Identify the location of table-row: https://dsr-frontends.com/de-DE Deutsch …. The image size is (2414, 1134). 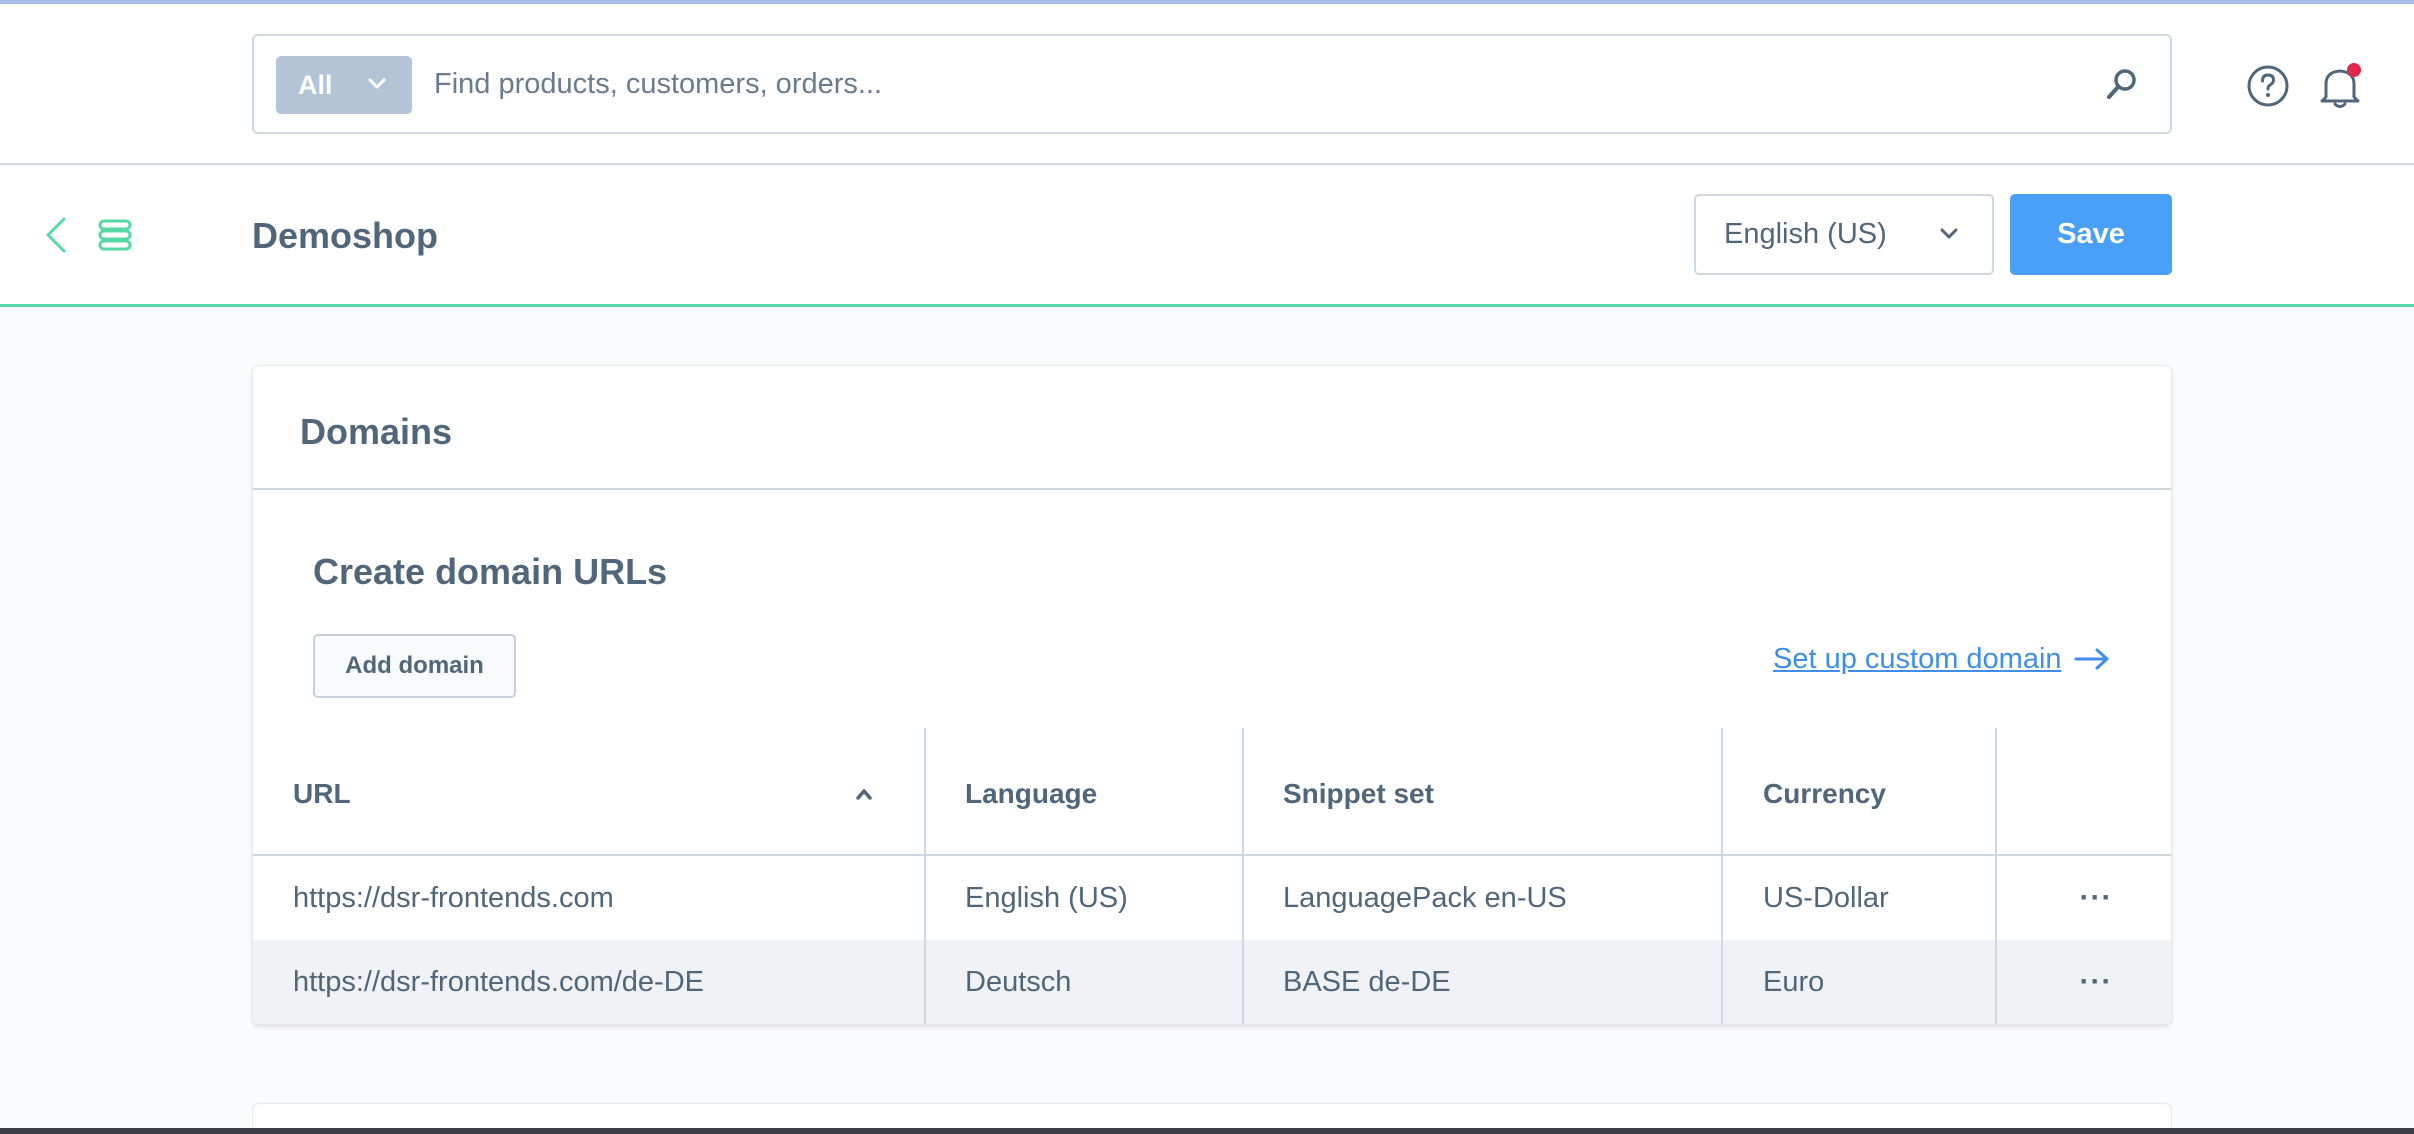
(1212, 982).